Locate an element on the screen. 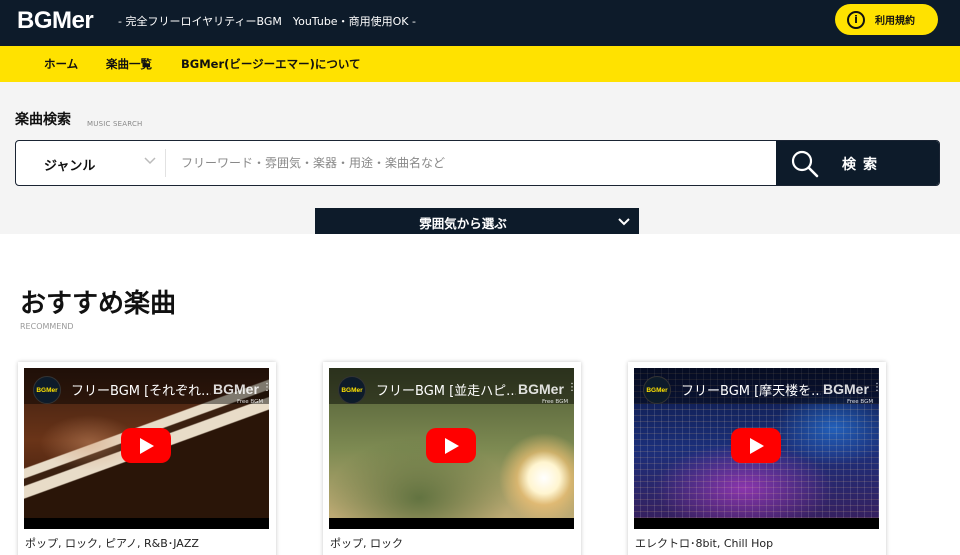  keyword-search-input is located at coordinates (476, 163).